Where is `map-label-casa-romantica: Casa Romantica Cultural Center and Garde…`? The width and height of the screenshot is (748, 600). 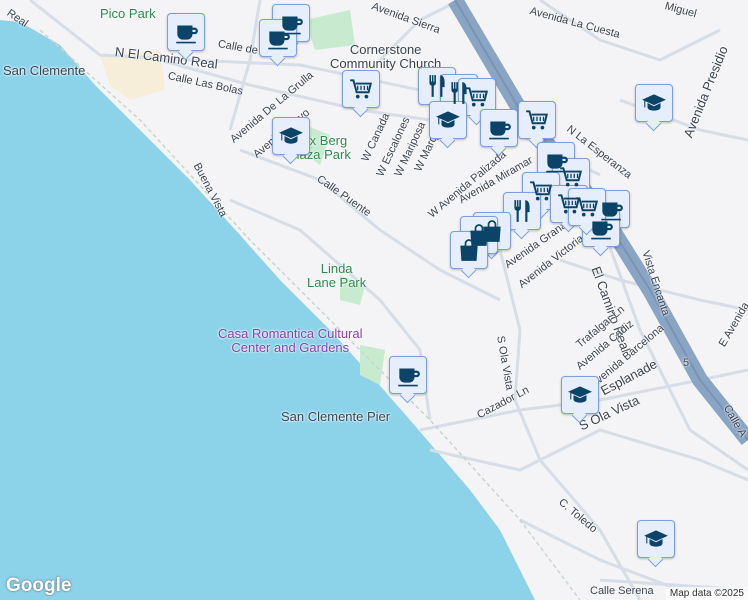
map-label-casa-romantica: Casa Romantica Cultural Center and Garde… is located at coordinates (290, 341).